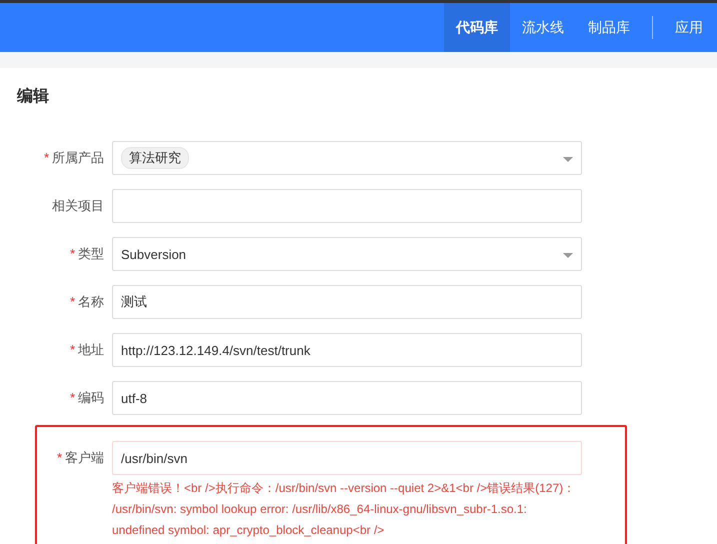 Image resolution: width=717 pixels, height=544 pixels. What do you see at coordinates (609, 27) in the screenshot?
I see `nav-tab: 制品库` at bounding box center [609, 27].